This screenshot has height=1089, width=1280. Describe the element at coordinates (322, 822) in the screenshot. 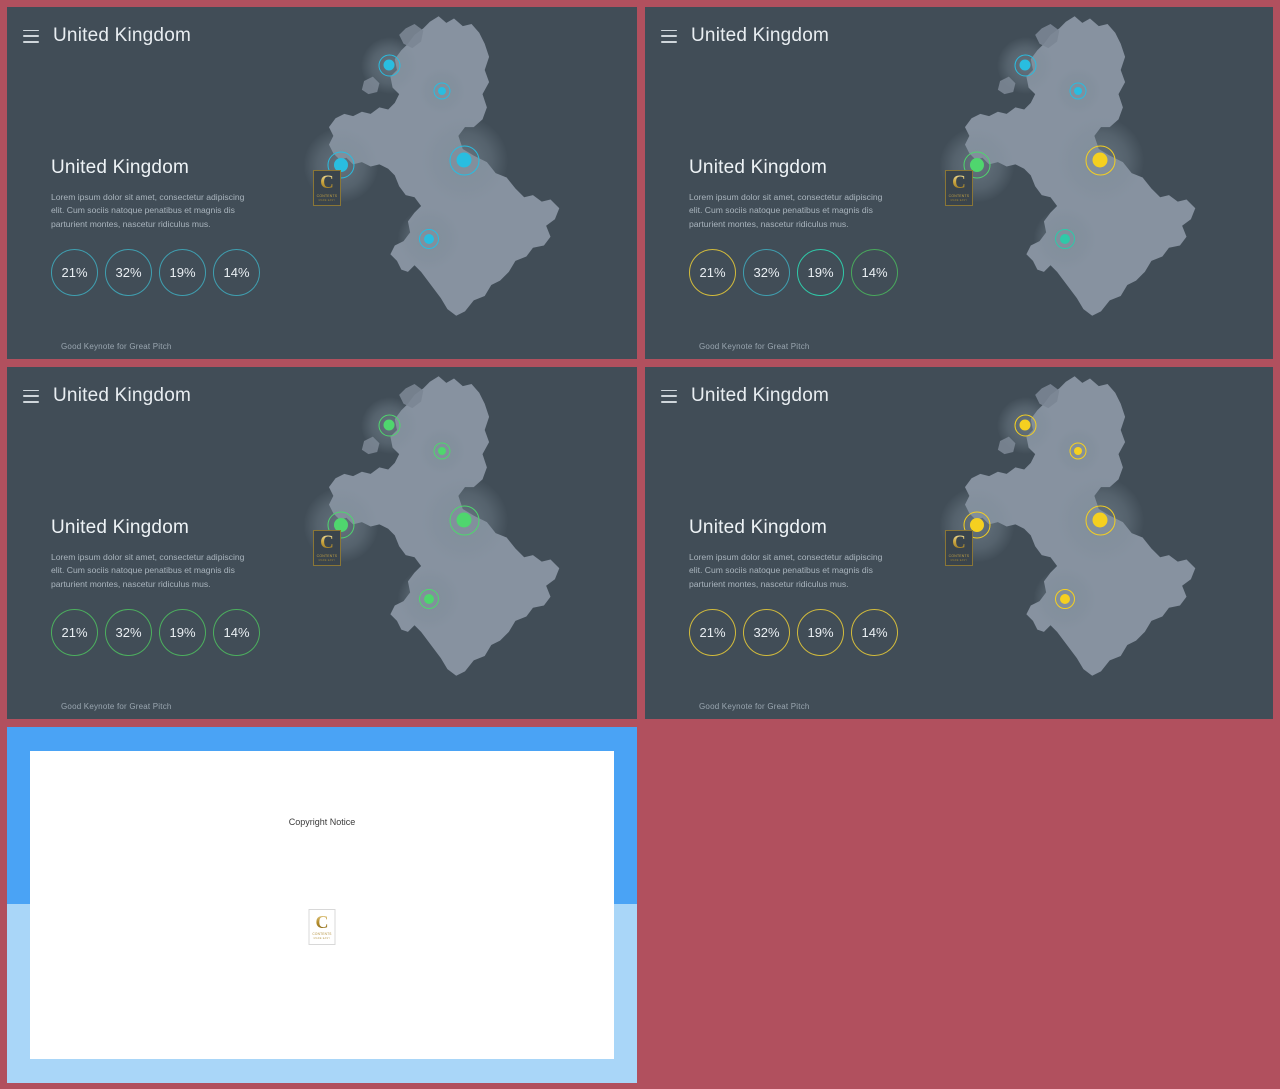

I see `copyright-title: Copyright Notice` at that location.